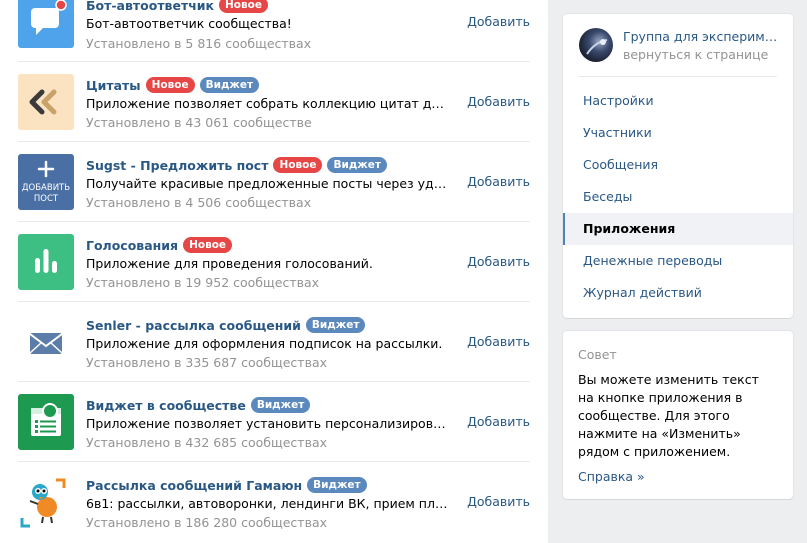 The width and height of the screenshot is (807, 543). Describe the element at coordinates (46, 102) in the screenshot. I see `quote-icon` at that location.